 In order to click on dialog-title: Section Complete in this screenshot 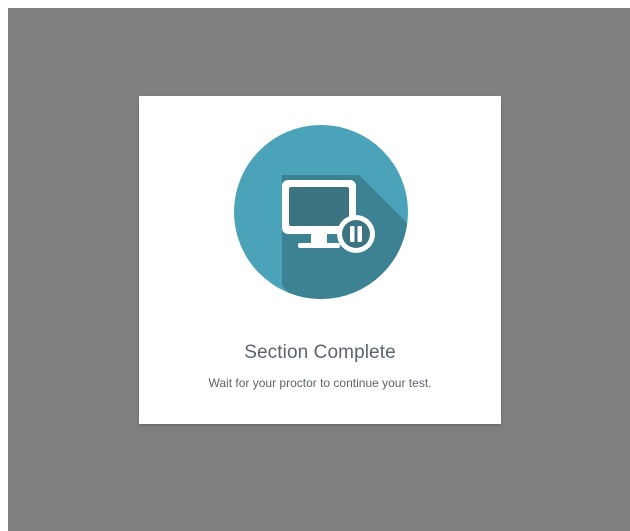, I will do `click(320, 352)`.